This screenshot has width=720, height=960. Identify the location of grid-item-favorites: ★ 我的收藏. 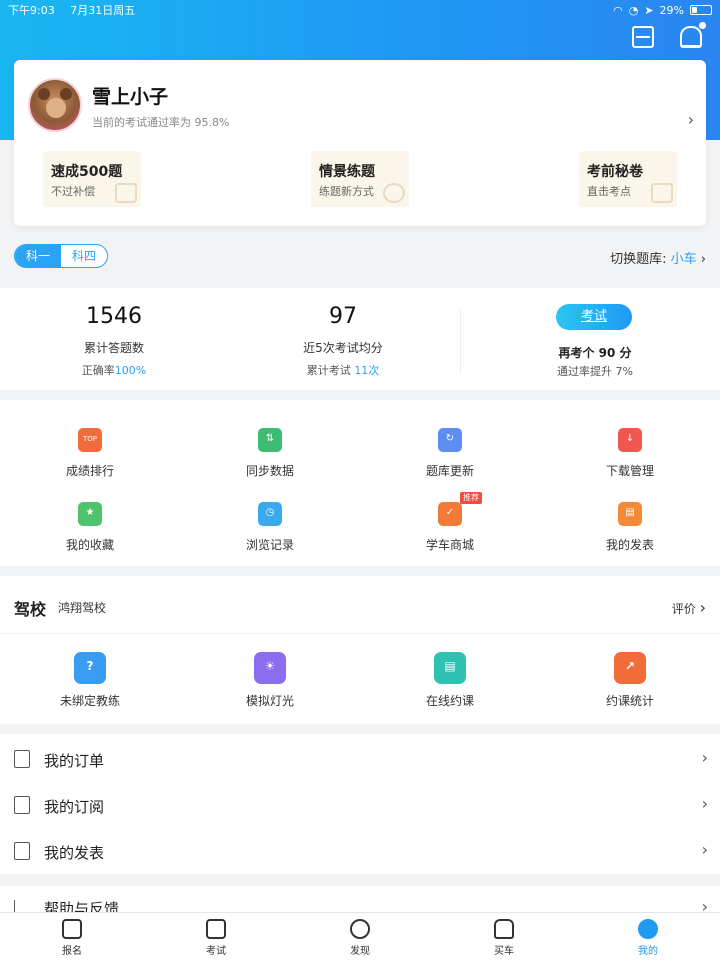
(90, 527).